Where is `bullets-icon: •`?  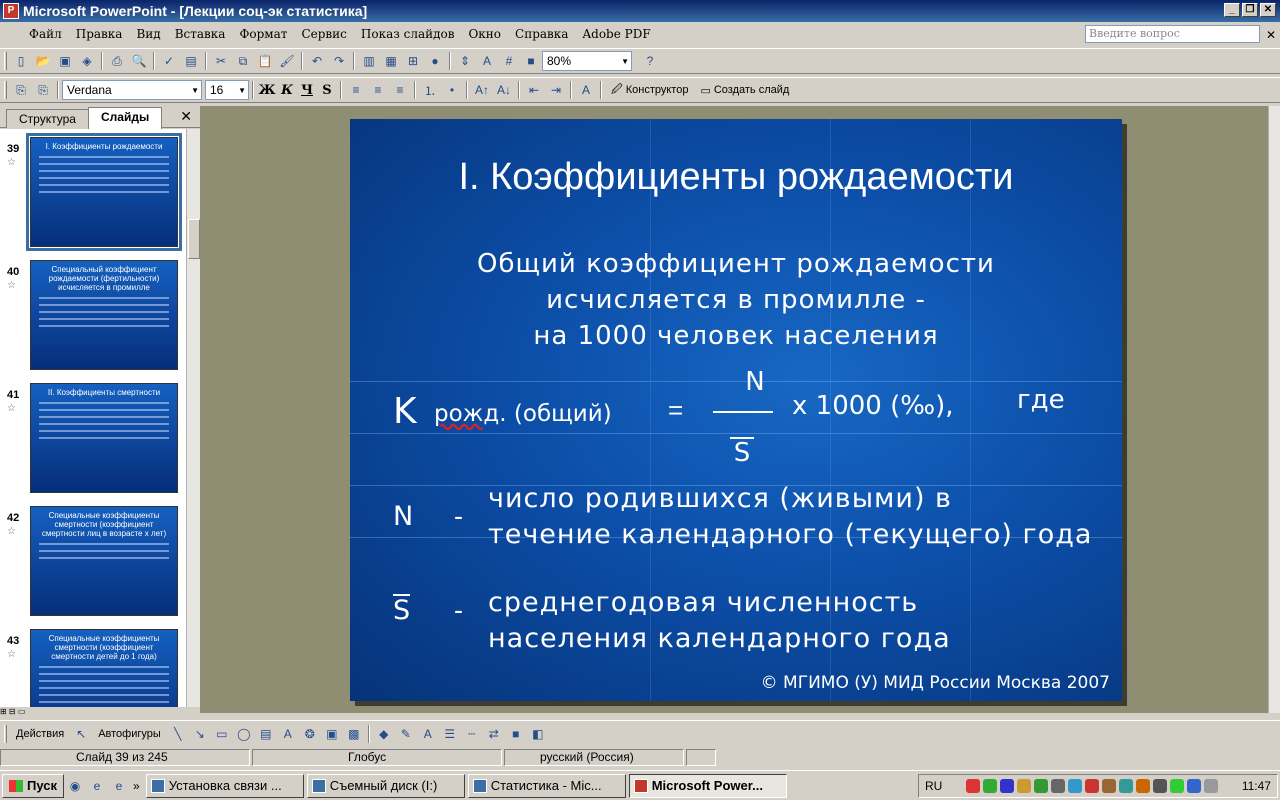 bullets-icon: • is located at coordinates (452, 90).